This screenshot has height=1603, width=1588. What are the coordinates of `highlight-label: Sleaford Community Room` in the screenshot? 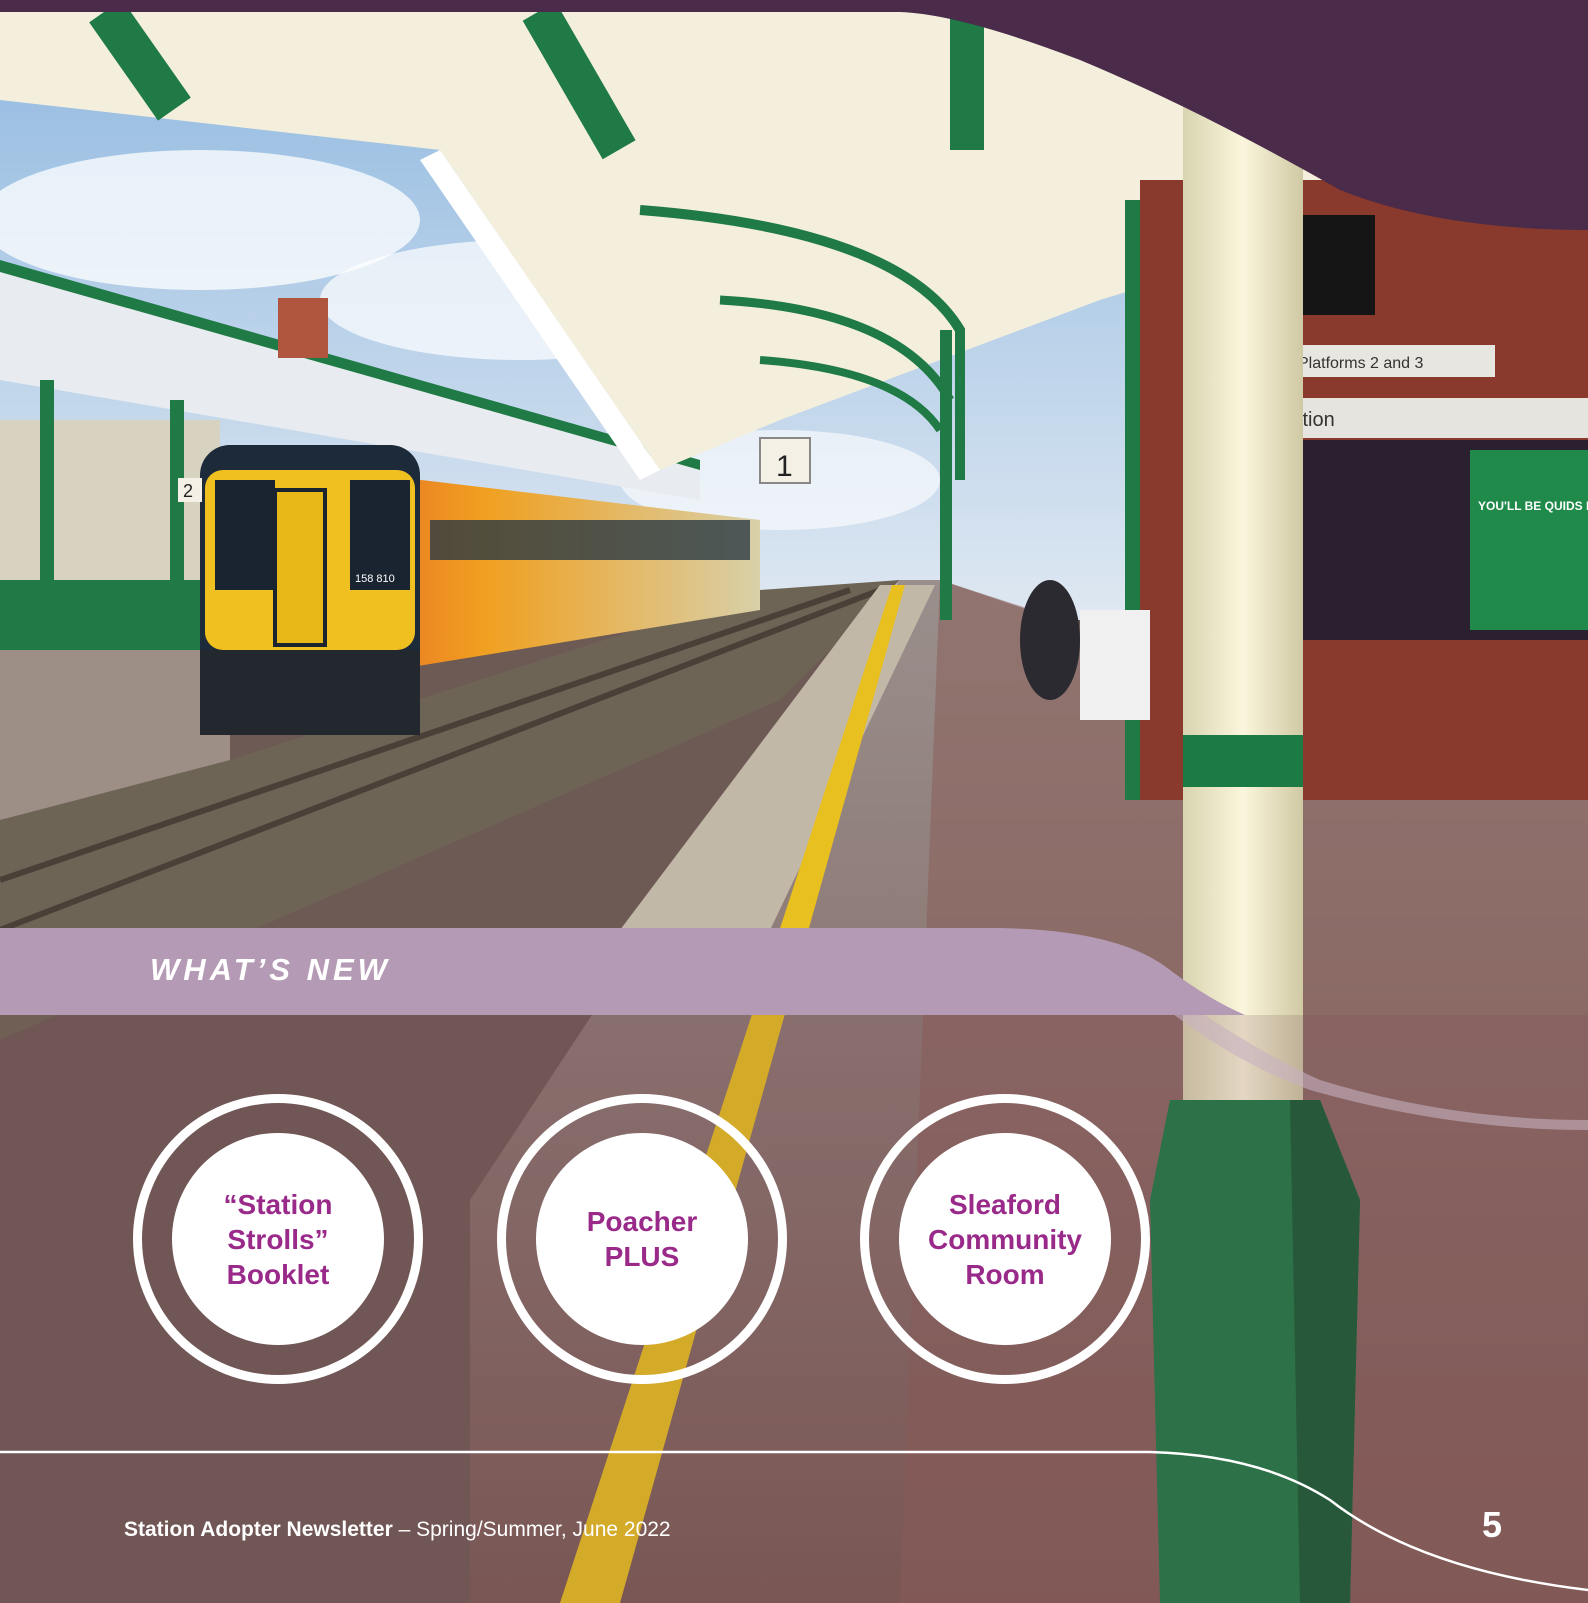 It's located at (1005, 1239).